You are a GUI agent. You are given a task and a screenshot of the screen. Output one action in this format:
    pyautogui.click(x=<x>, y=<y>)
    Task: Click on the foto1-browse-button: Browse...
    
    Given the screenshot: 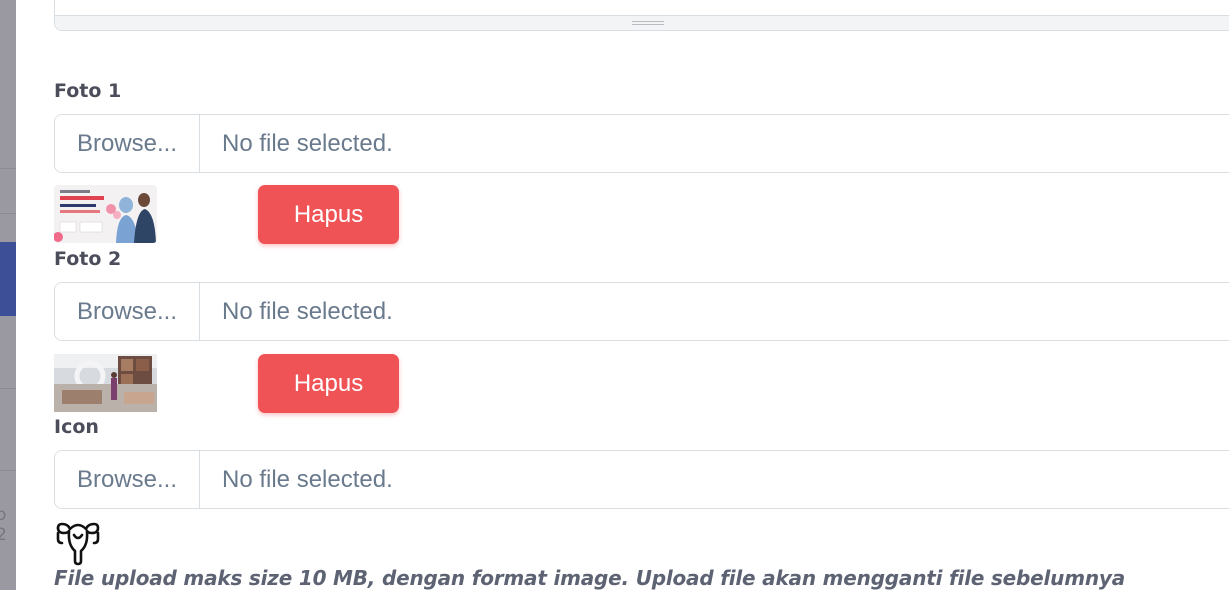 What is the action you would take?
    pyautogui.click(x=127, y=143)
    